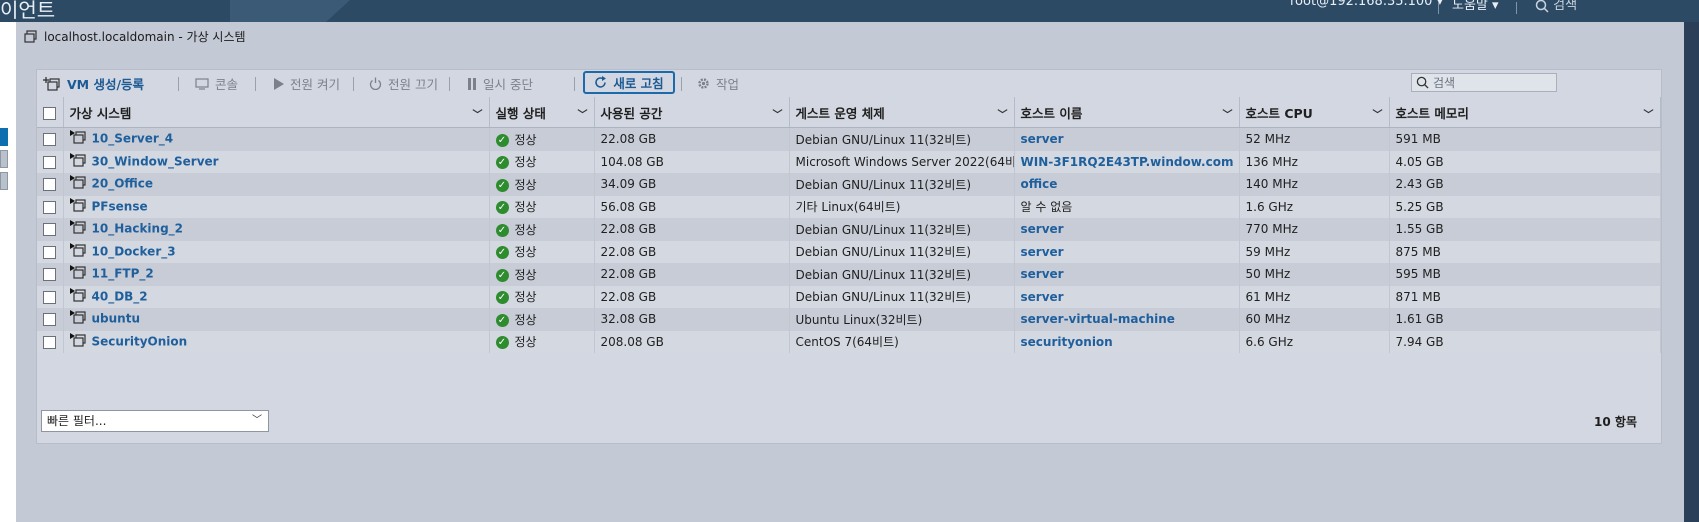 The image size is (1699, 522). Describe the element at coordinates (116, 319) in the screenshot. I see `vm-name-link: ubuntu` at that location.